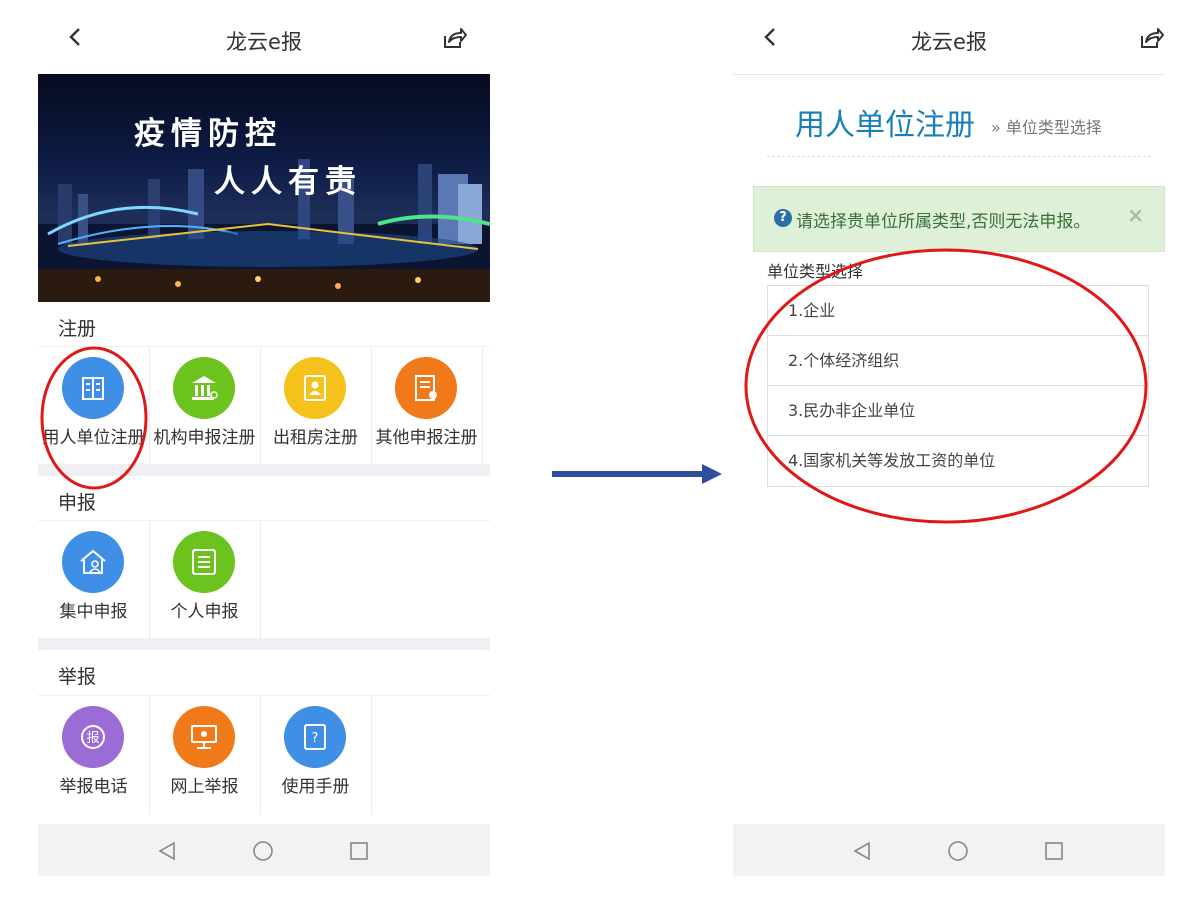 The height and width of the screenshot is (898, 1200). Describe the element at coordinates (426, 438) in the screenshot. I see `other-register-label: 其他申报注册` at that location.